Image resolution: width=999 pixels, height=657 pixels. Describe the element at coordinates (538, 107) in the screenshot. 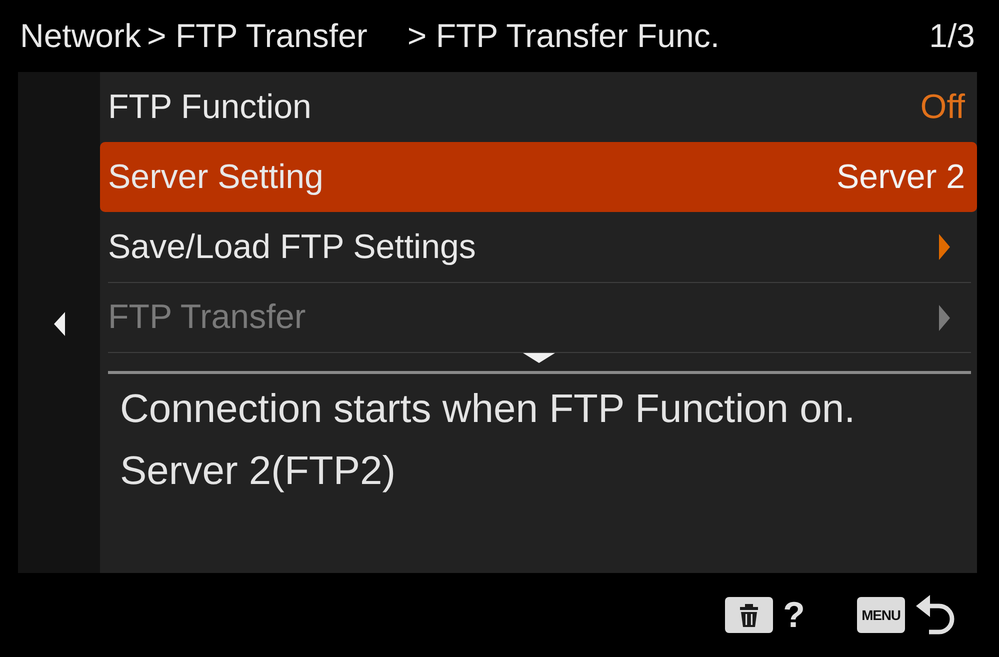

I see `menu-row: FTP Function Off` at that location.